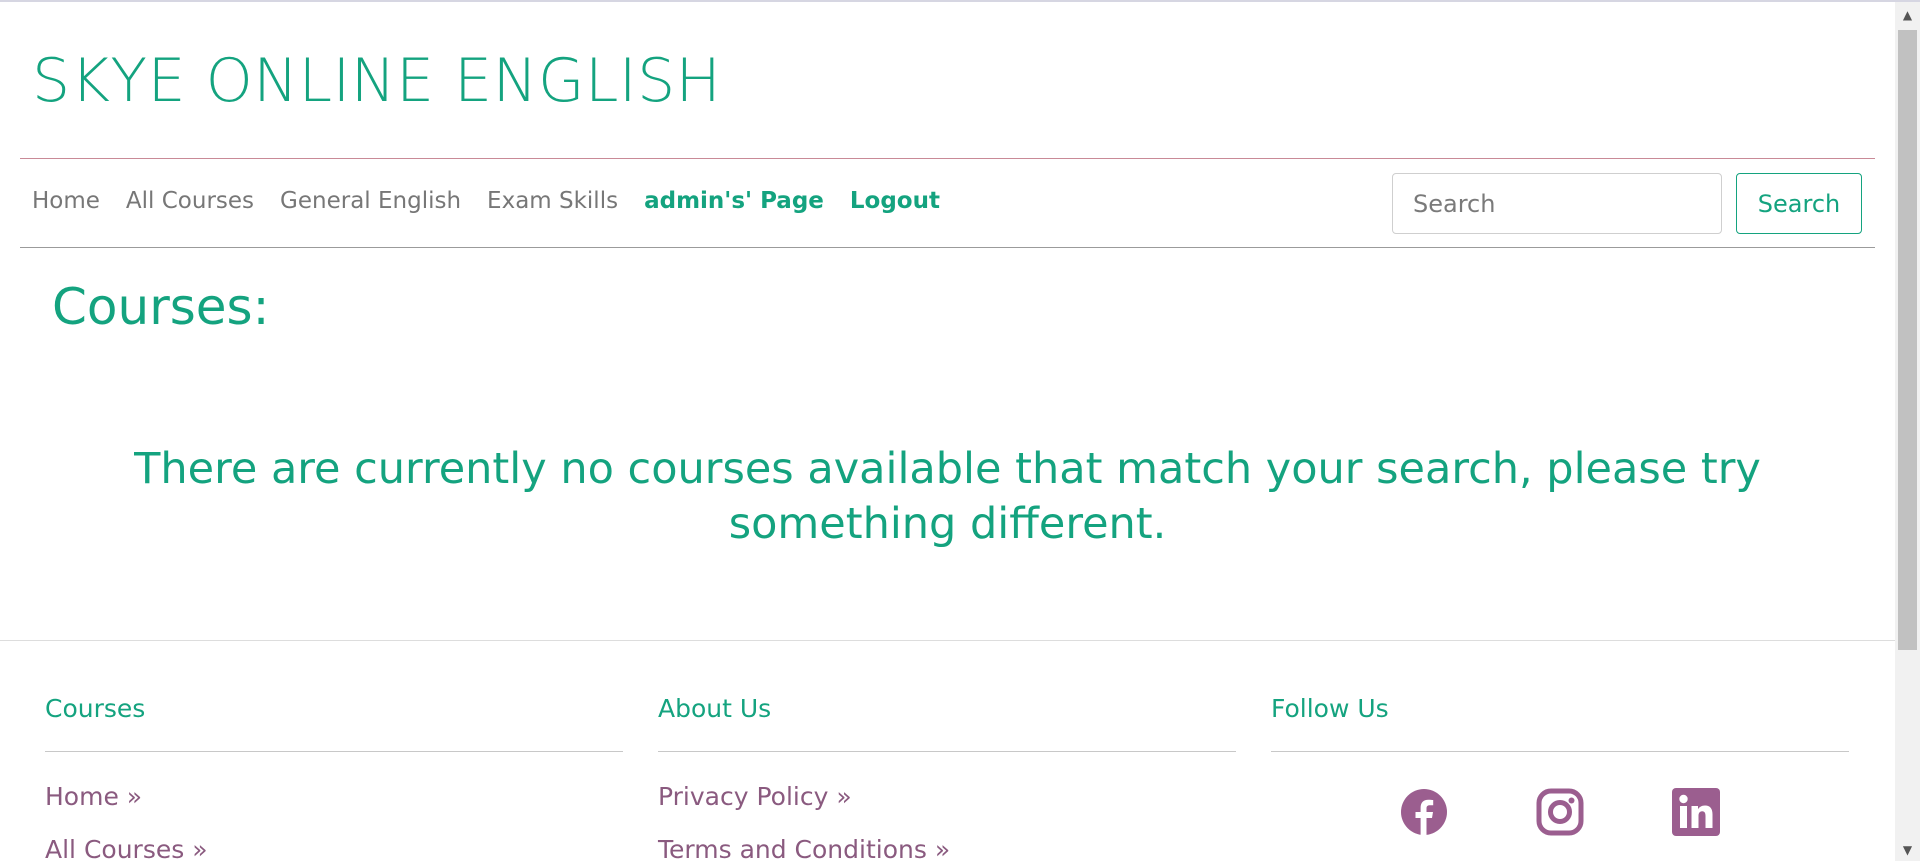 The height and width of the screenshot is (861, 1920). I want to click on footer-link-home: Home », so click(334, 796).